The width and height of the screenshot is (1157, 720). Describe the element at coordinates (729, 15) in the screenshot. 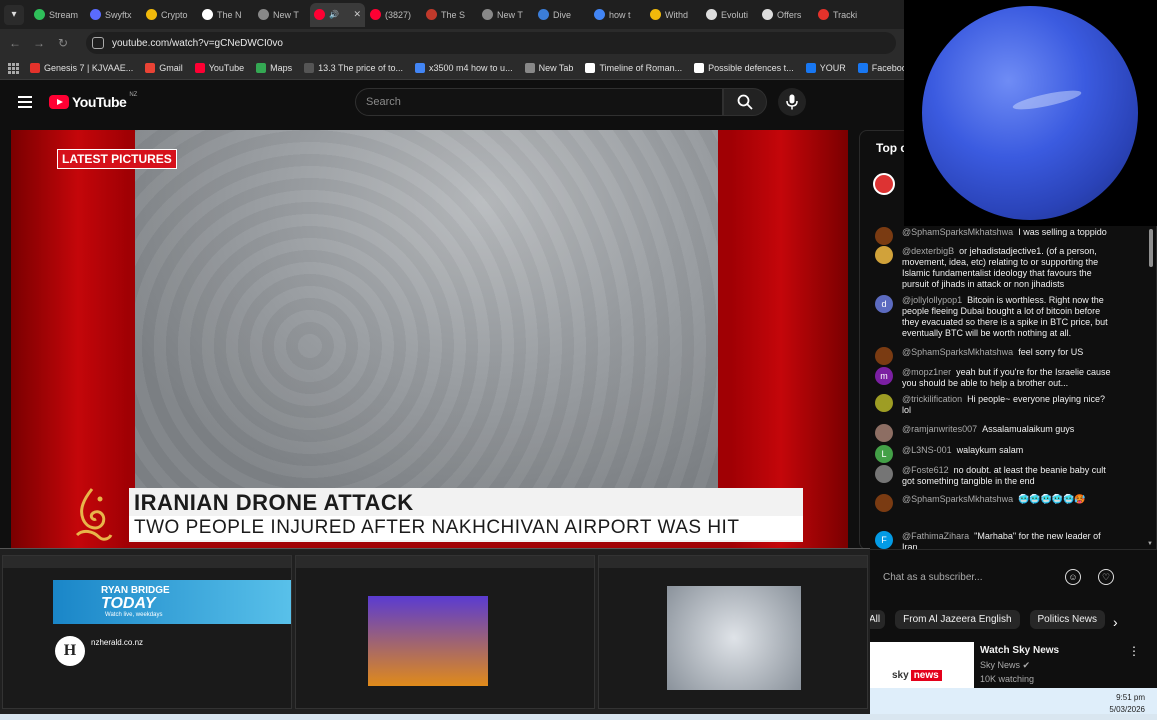

I see `browser-tab: Evoluti` at that location.